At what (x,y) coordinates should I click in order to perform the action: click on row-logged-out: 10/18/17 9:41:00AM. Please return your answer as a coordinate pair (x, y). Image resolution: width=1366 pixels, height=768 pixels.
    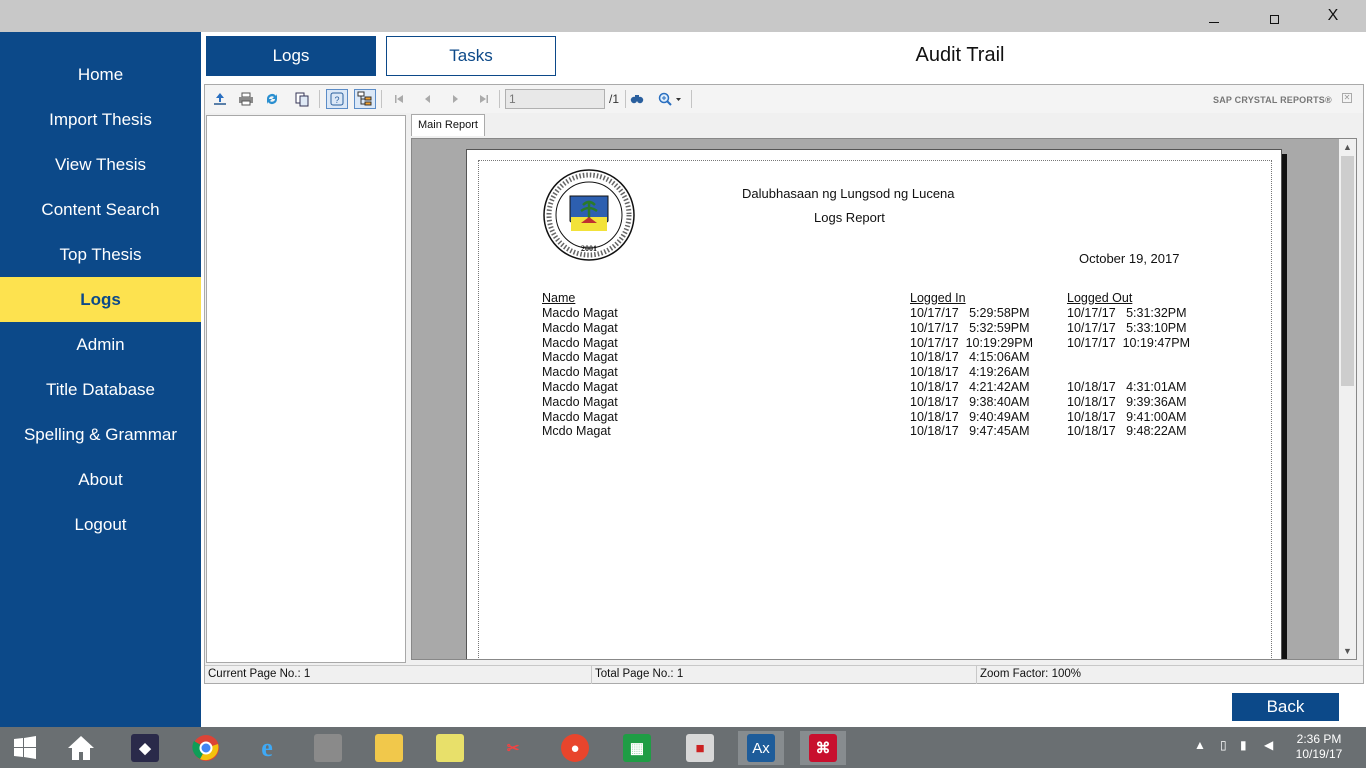
    Looking at the image, I should click on (1127, 416).